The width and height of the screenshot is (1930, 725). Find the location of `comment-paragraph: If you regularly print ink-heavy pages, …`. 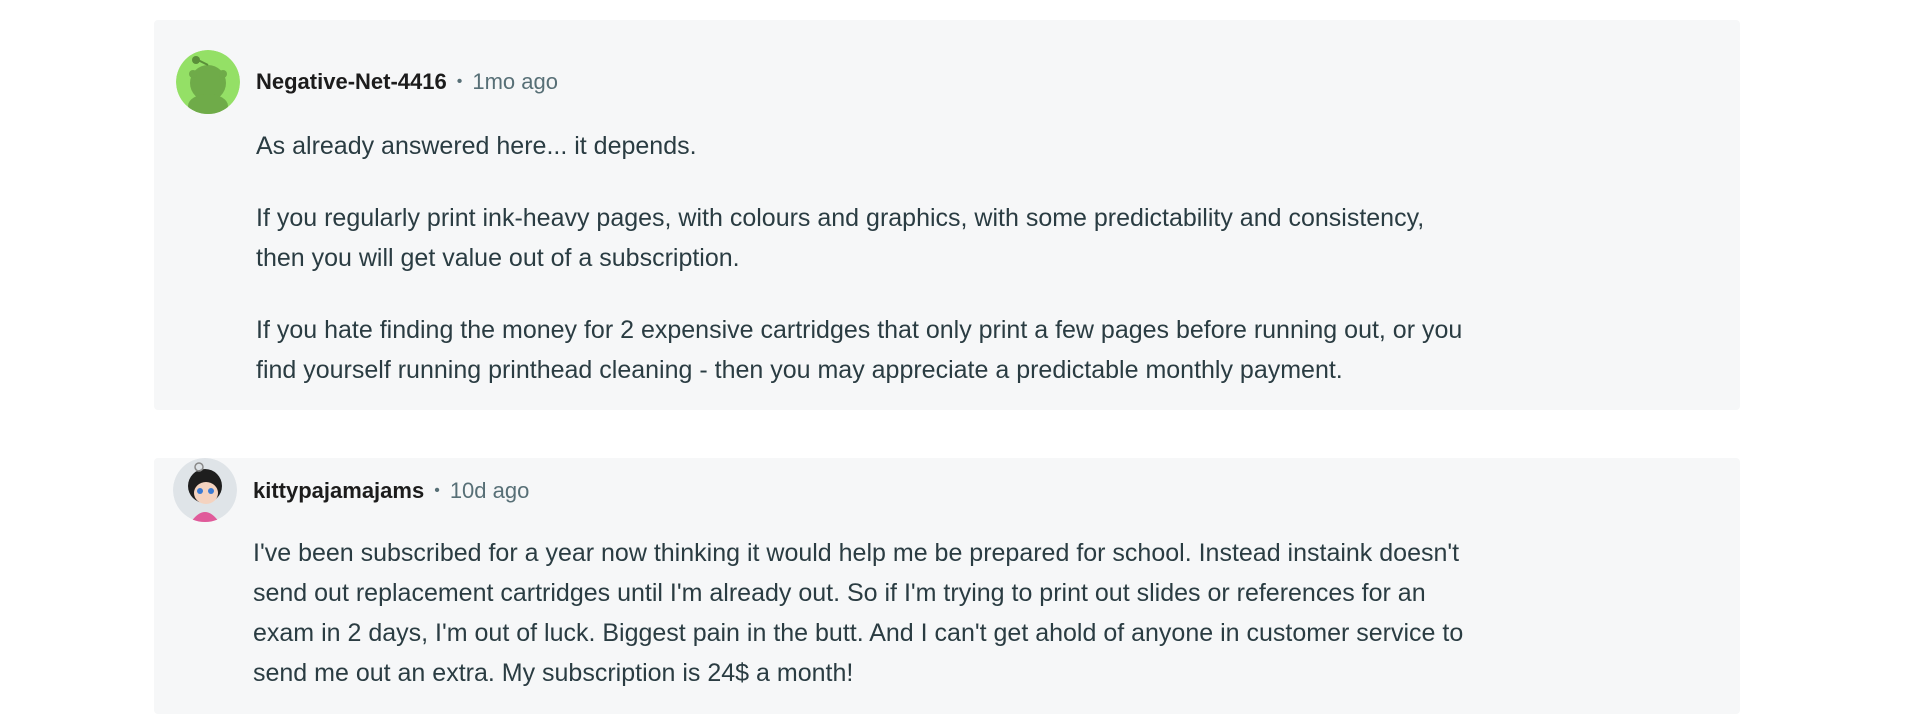

comment-paragraph: If you regularly print ink-heavy pages, … is located at coordinates (986, 238).